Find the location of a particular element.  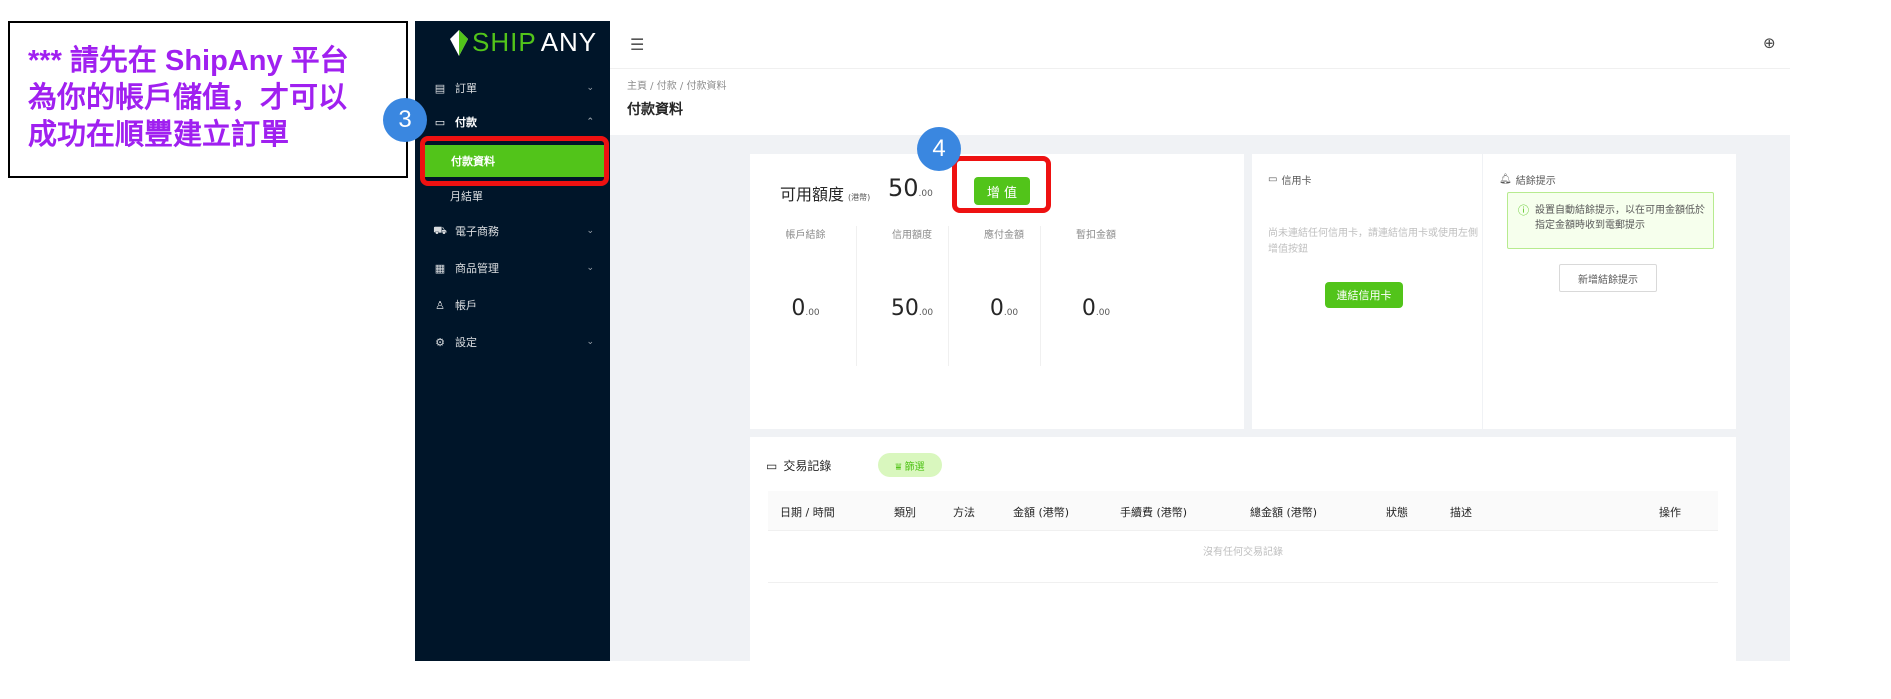

column-header-amount: 金額 (港幣) is located at coordinates (1041, 512).